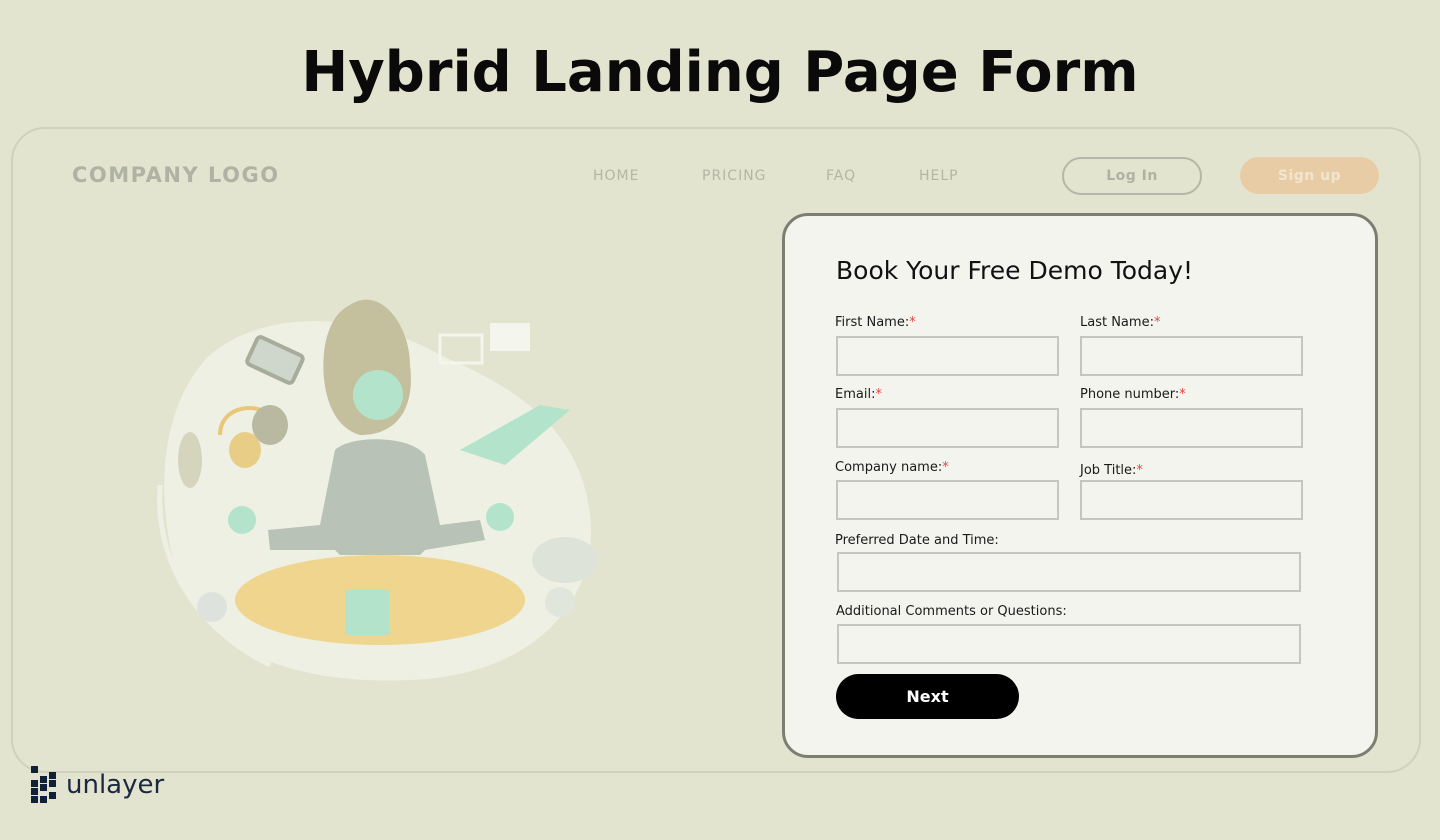  I want to click on preferred-date-input, so click(1069, 572).